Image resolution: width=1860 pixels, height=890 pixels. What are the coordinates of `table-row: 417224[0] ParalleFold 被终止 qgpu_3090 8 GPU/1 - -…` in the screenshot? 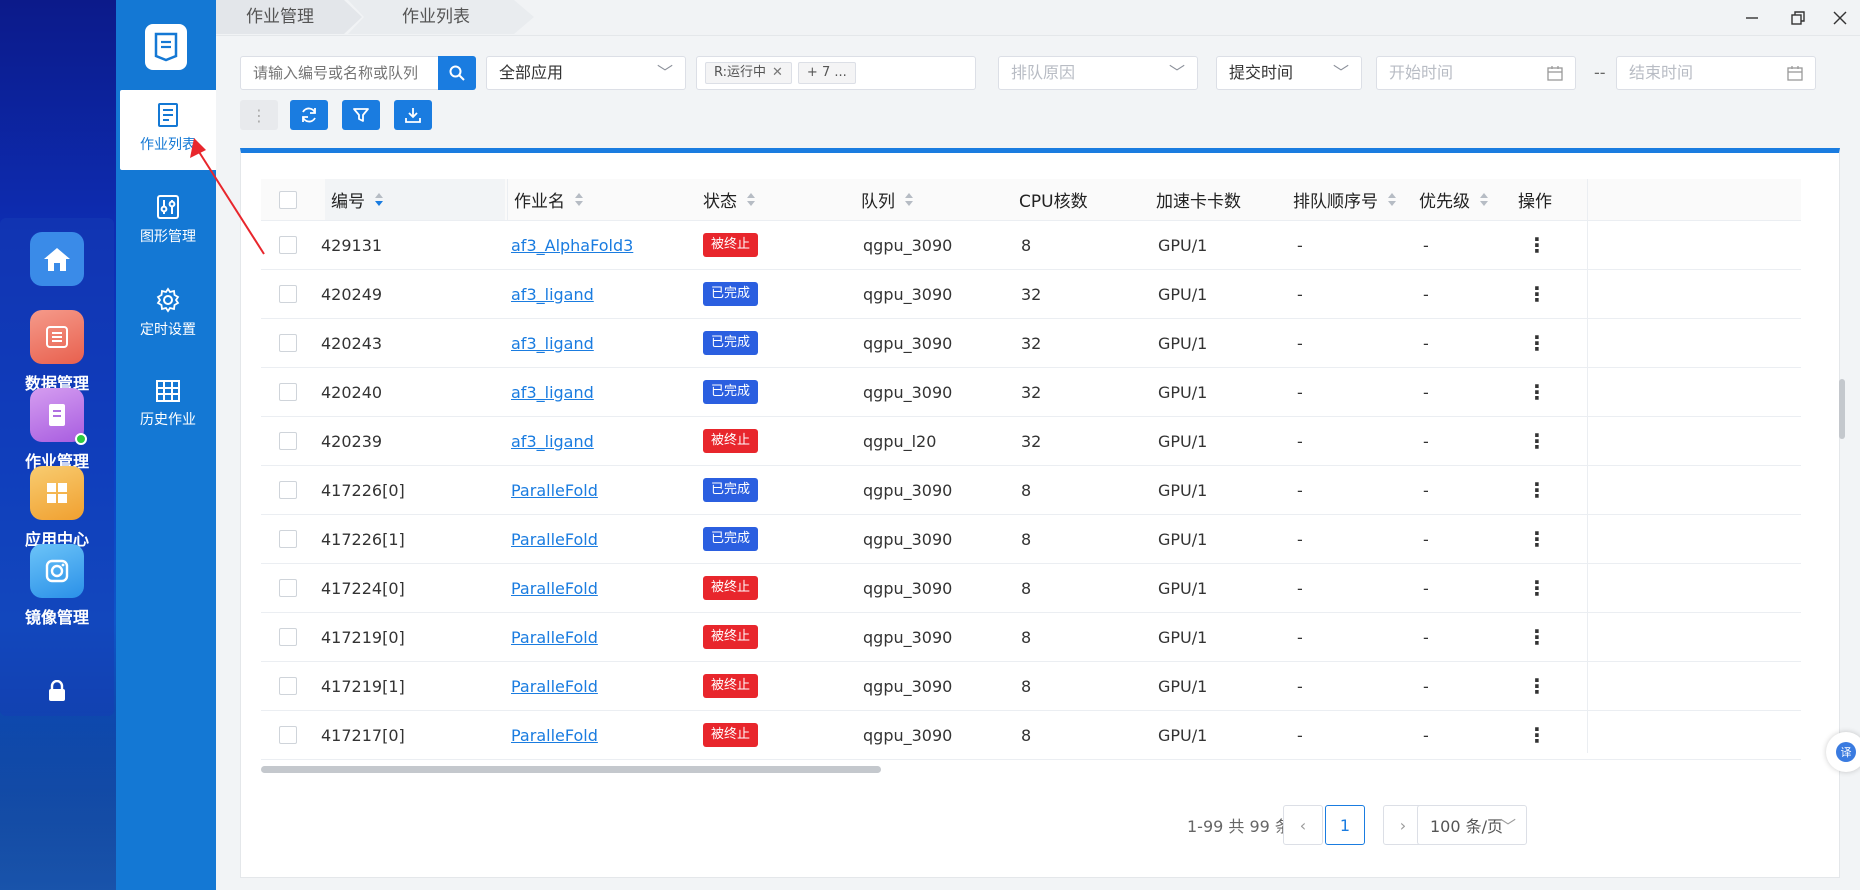 It's located at (1031, 588).